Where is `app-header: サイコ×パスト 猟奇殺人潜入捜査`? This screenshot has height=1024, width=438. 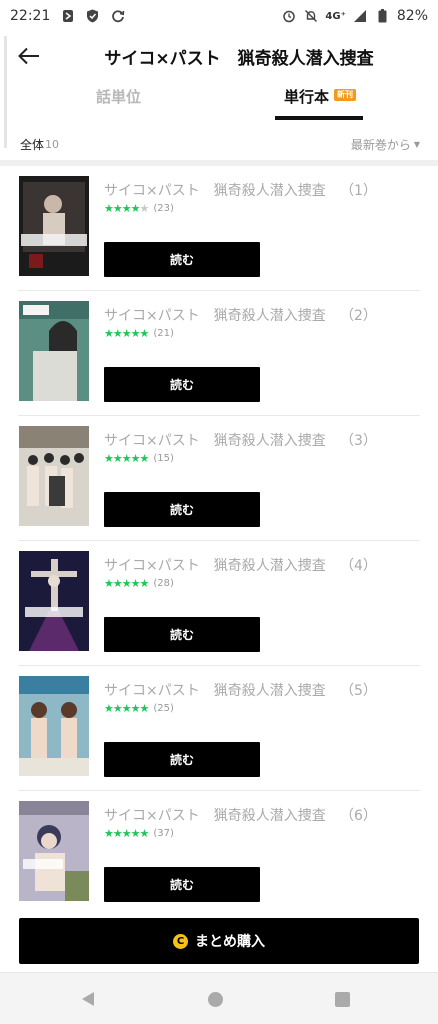 app-header: サイコ×パスト 猟奇殺人潜入捜査 is located at coordinates (219, 56).